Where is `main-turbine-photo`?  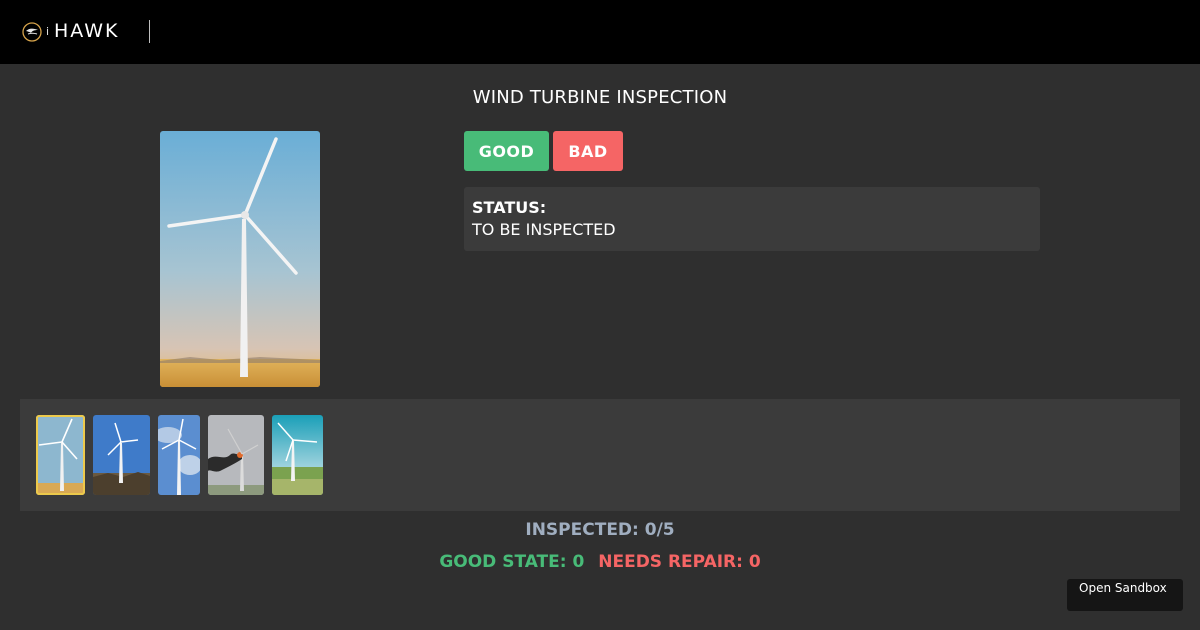 main-turbine-photo is located at coordinates (240, 259).